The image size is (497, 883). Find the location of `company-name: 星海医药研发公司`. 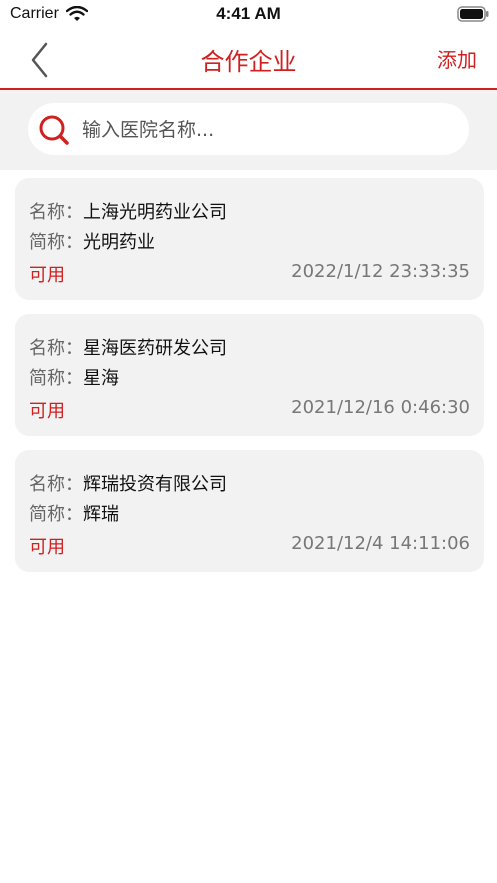

company-name: 星海医药研发公司 is located at coordinates (155, 348).